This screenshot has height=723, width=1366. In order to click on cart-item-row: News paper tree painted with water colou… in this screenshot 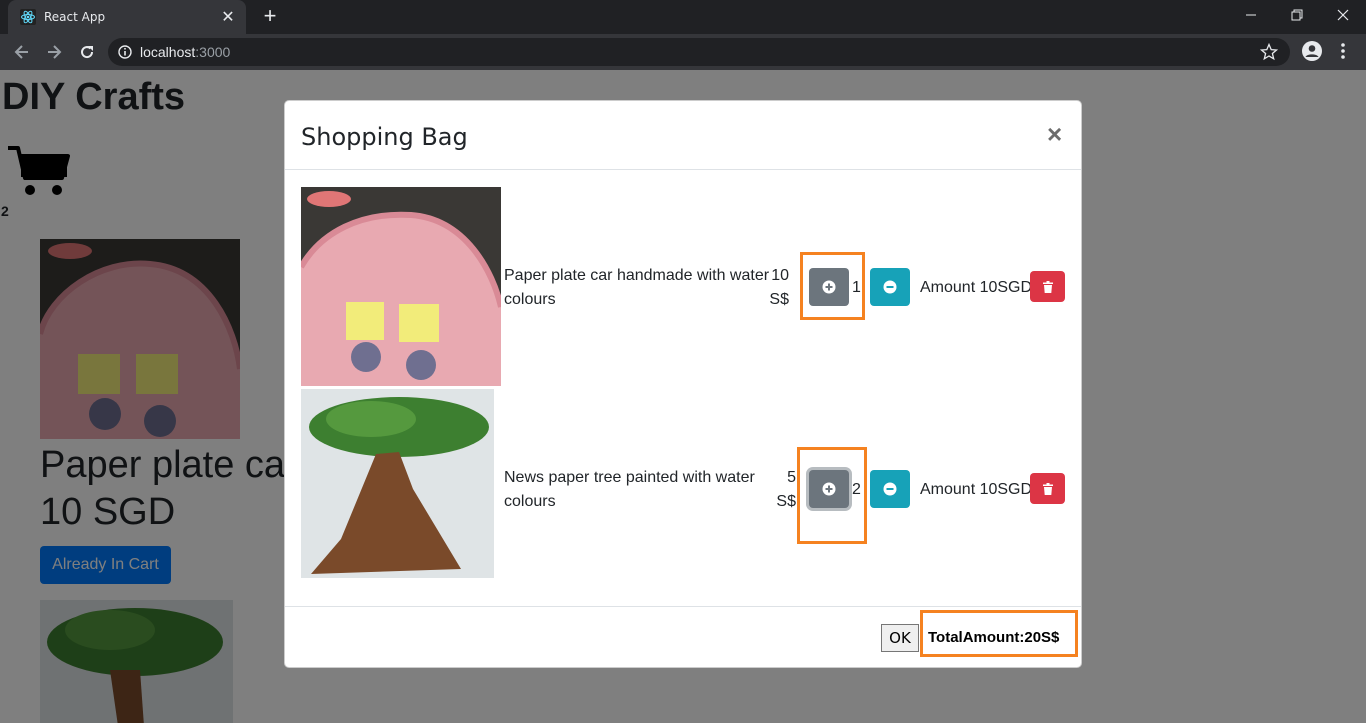, I will do `click(686, 484)`.